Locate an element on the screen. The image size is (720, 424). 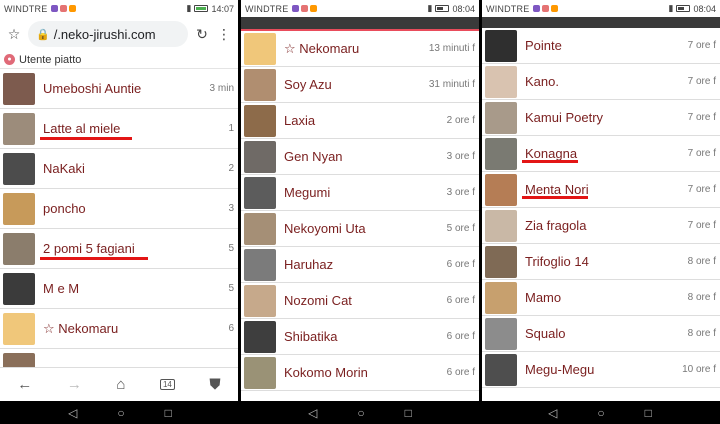
list-item: Kano. 7 ore f is located at coordinates (601, 82).